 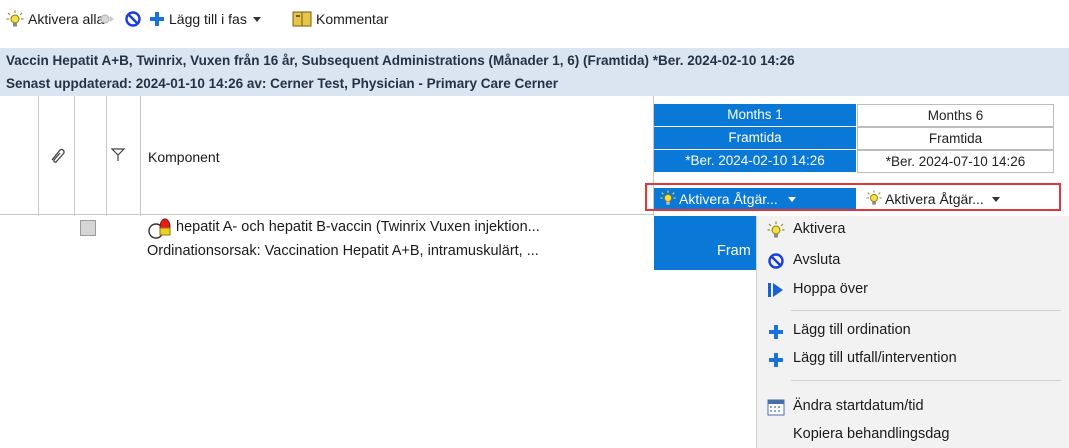 What do you see at coordinates (184, 157) in the screenshot?
I see `component-column-header: Komponent` at bounding box center [184, 157].